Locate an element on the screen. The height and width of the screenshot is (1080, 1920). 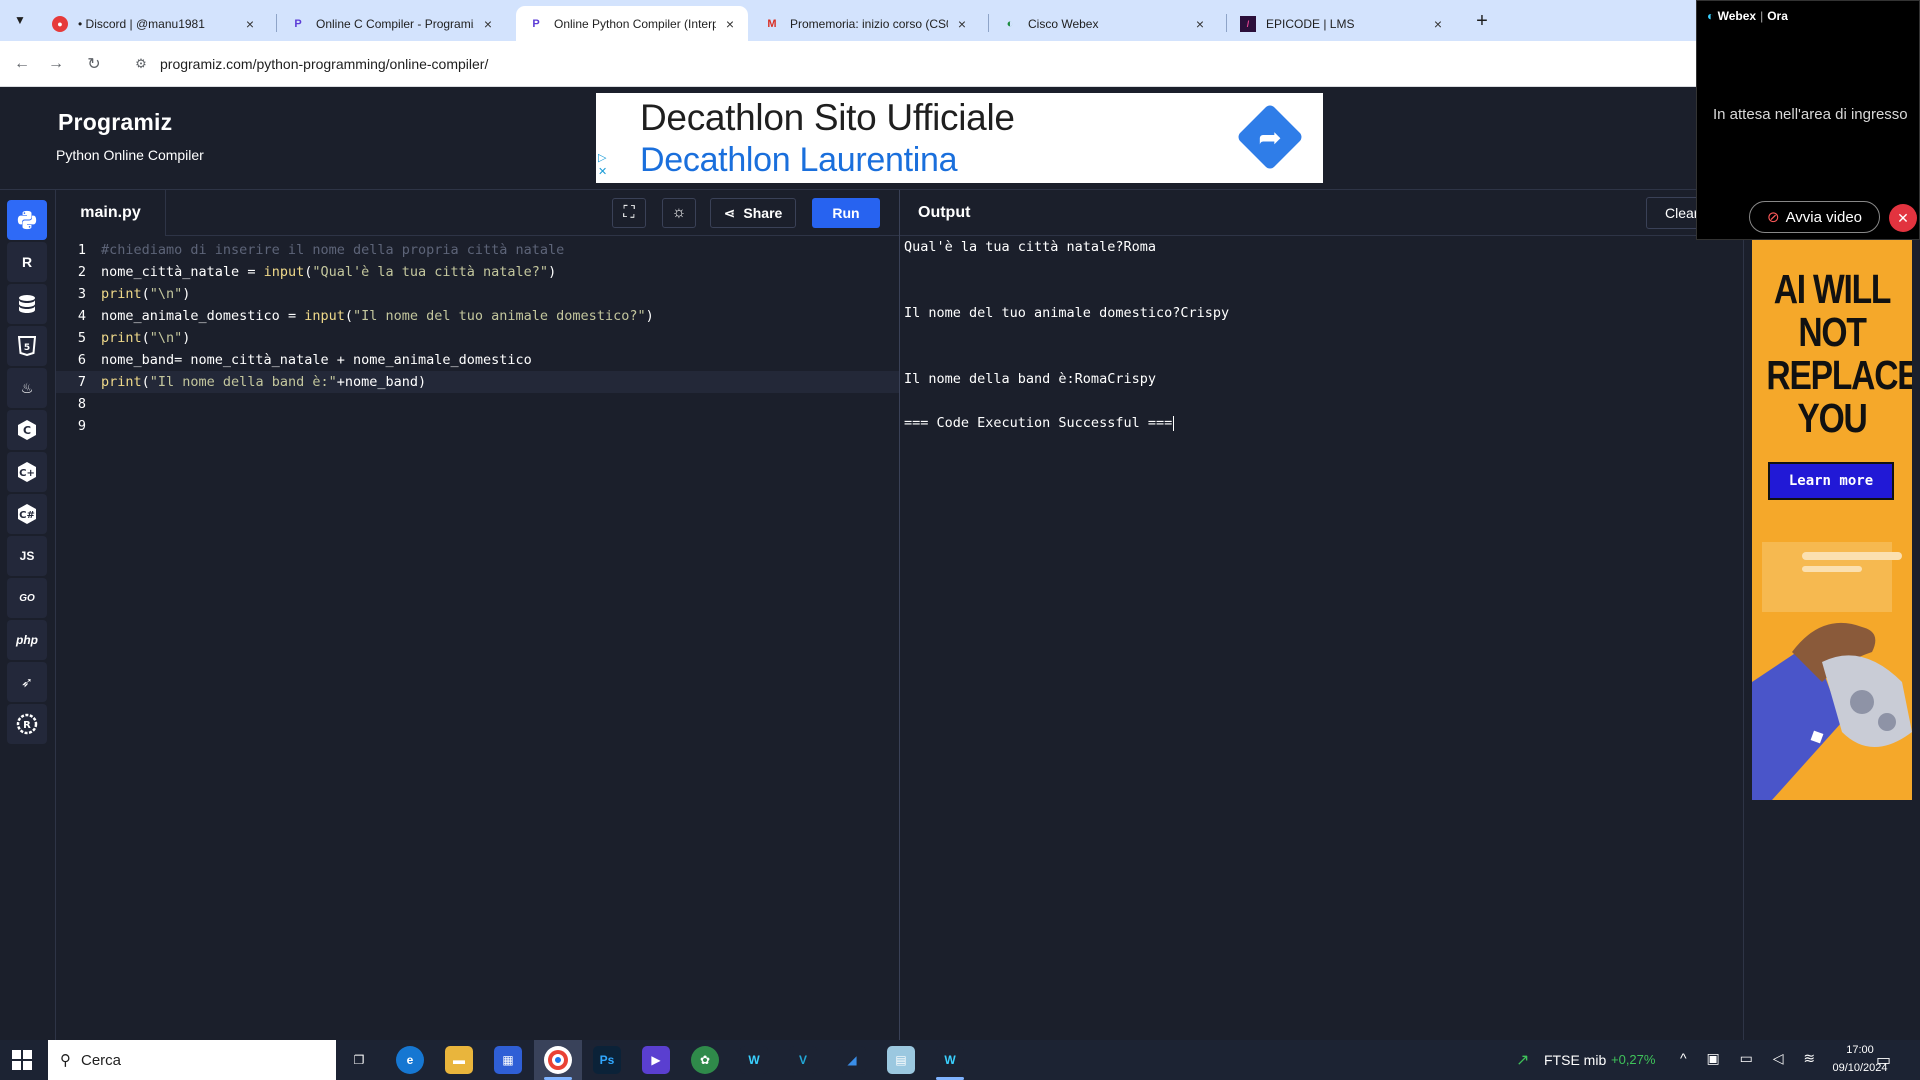
code-line: 5 print("\n") is located at coordinates (477, 338).